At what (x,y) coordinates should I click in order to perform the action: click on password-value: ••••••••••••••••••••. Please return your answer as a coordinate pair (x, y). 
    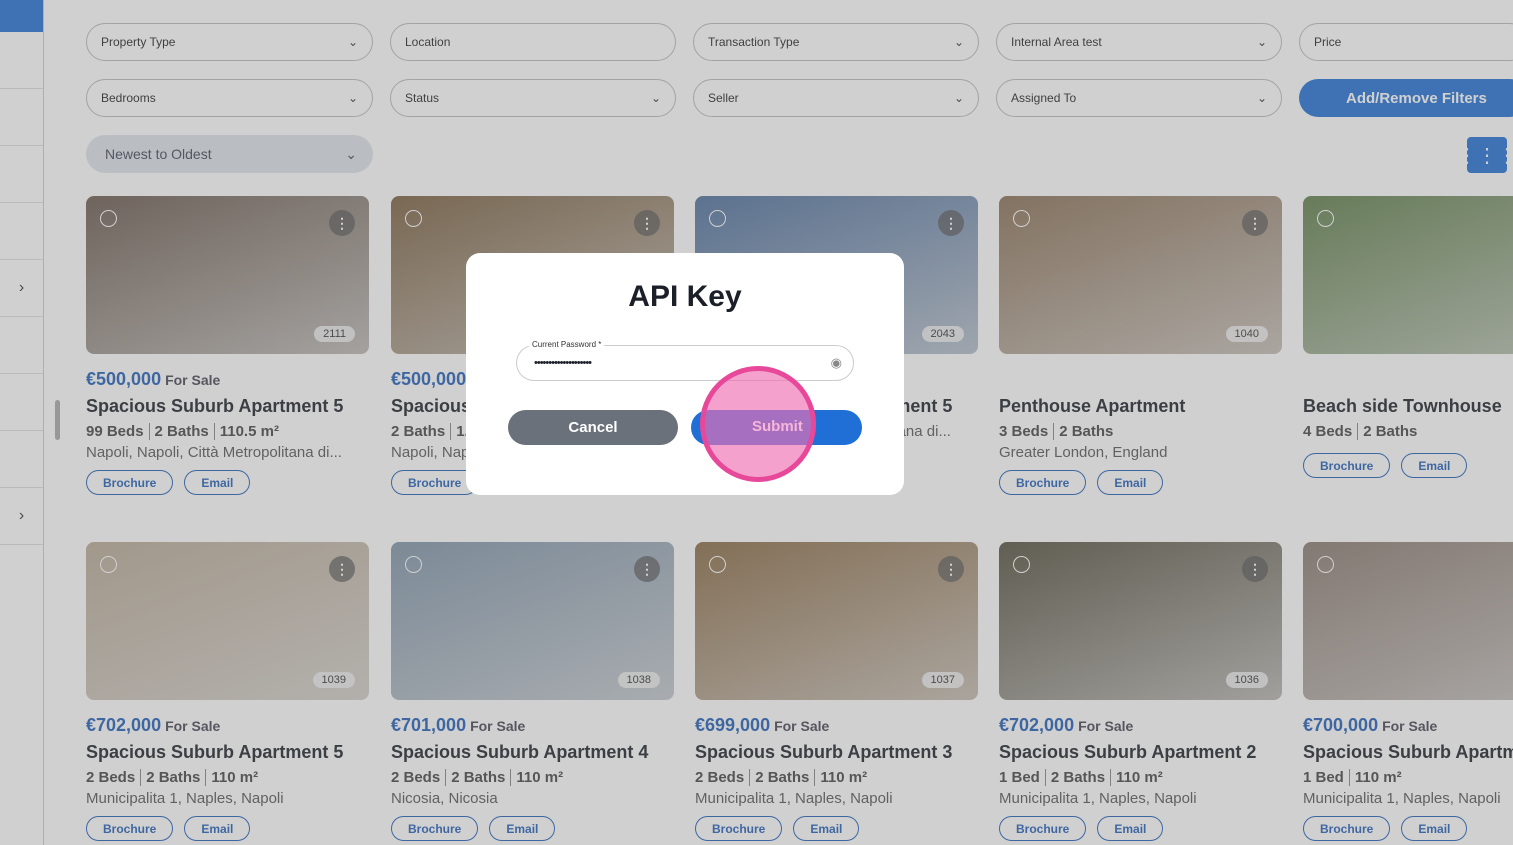
    Looking at the image, I should click on (563, 363).